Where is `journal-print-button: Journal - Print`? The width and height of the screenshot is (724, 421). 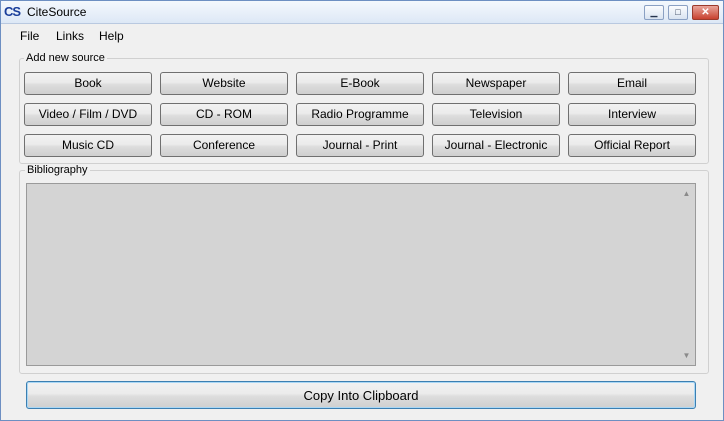 journal-print-button: Journal - Print is located at coordinates (360, 145).